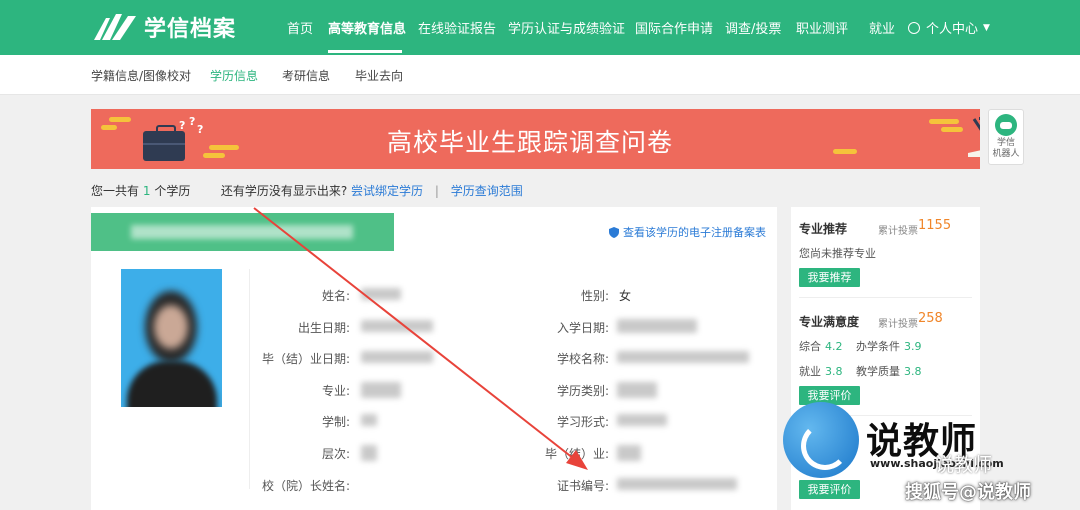 The image size is (1080, 510). I want to click on satisfaction-score-row: 综合 4.2 办学条件 3.9, so click(865, 346).